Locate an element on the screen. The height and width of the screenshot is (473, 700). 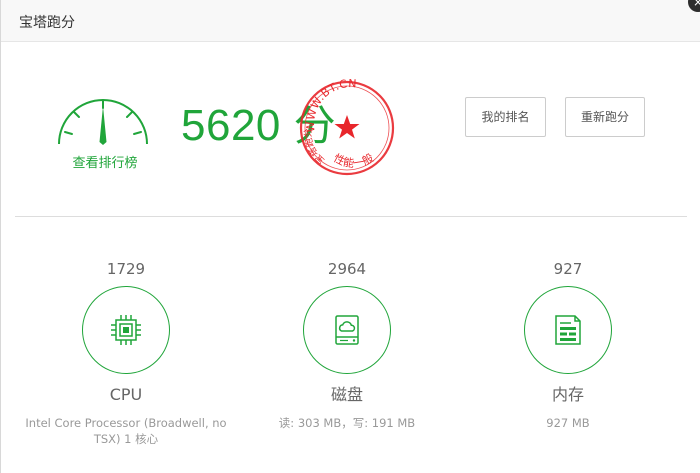
memory-detail: 927 MB is located at coordinates (568, 423).